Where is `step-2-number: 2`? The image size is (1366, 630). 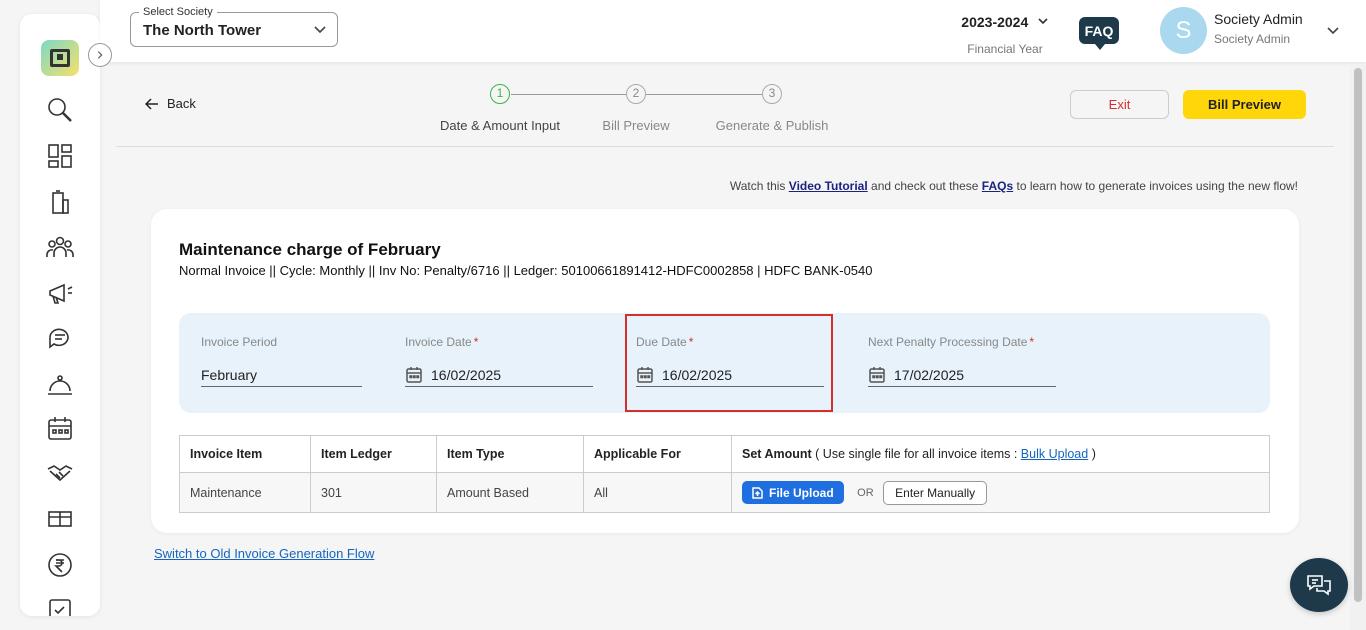
step-2-number: 2 is located at coordinates (636, 94).